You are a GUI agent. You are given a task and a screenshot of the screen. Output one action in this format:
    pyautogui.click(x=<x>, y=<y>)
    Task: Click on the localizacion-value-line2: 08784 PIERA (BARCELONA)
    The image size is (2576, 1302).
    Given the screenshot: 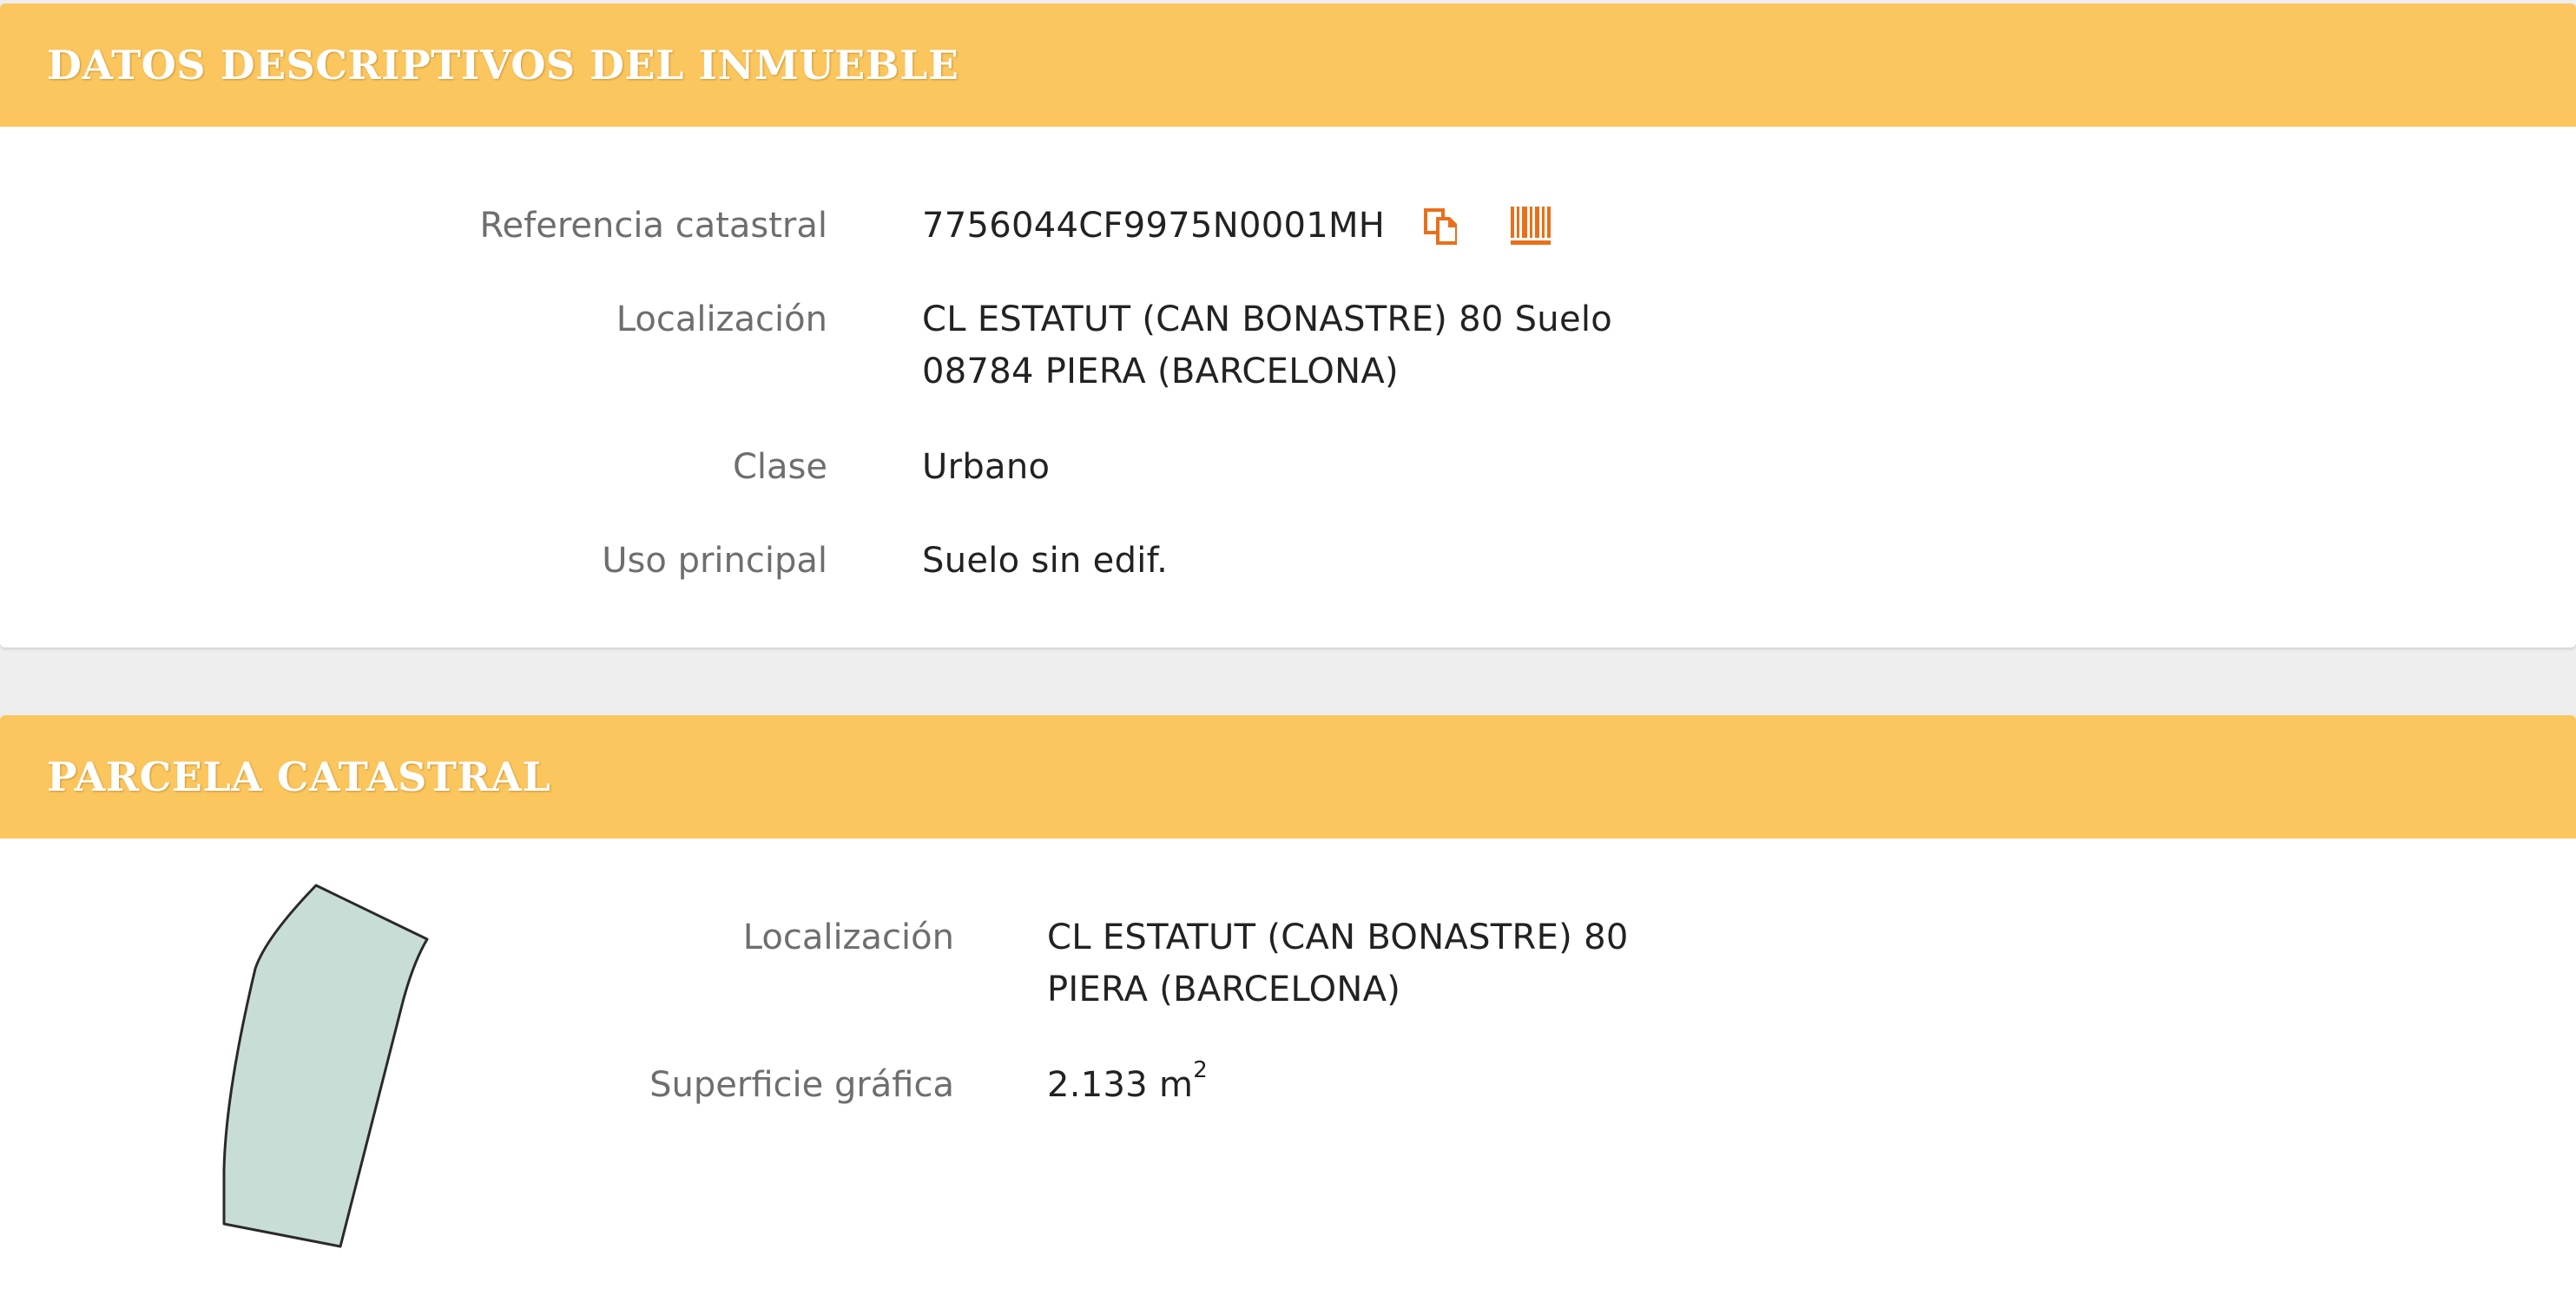 What is the action you would take?
    pyautogui.click(x=1160, y=371)
    